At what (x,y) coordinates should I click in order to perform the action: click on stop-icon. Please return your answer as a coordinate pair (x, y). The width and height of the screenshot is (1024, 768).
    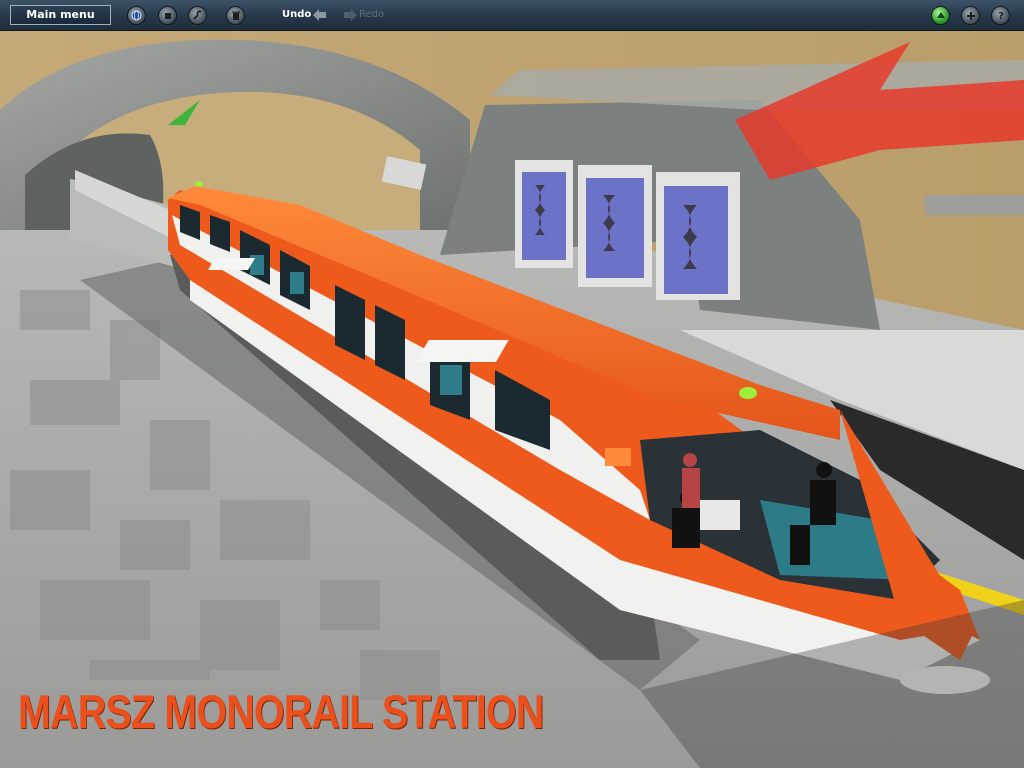
    Looking at the image, I should click on (167, 15).